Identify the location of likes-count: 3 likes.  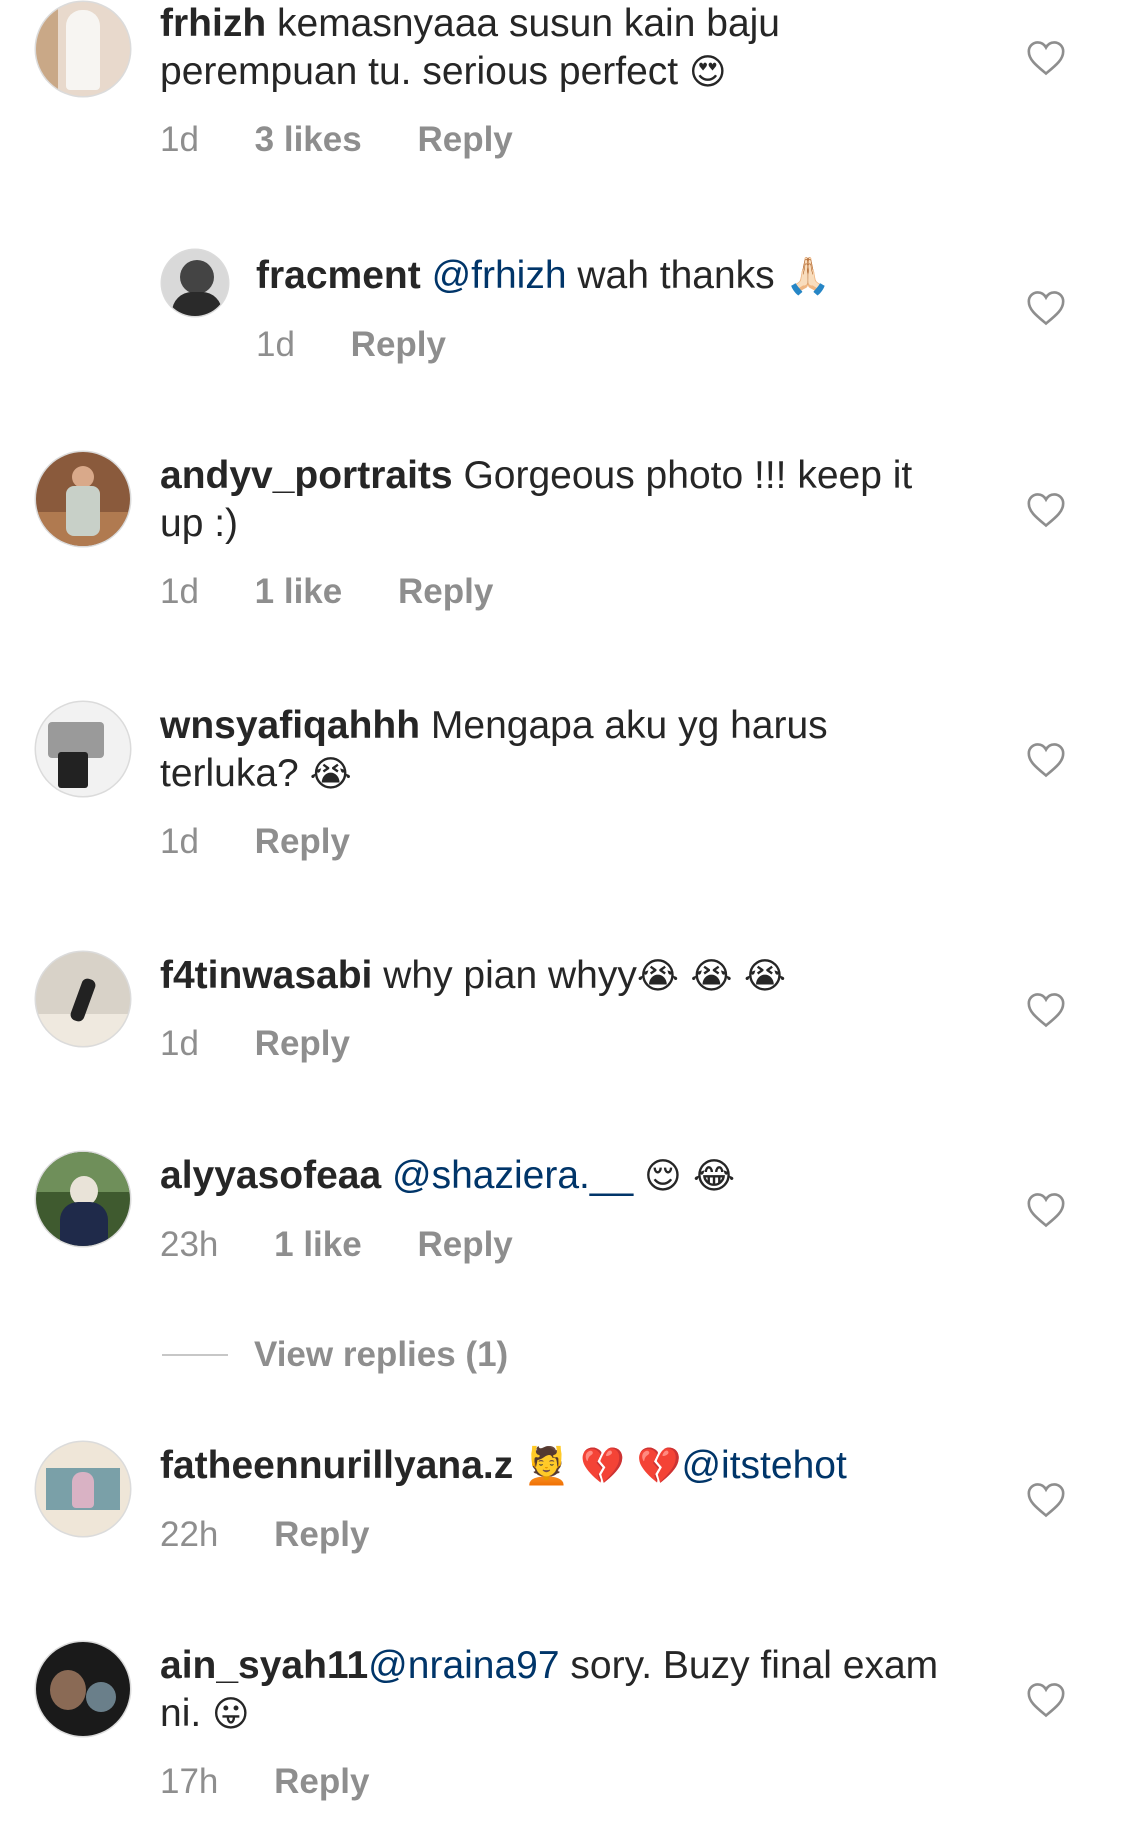
(308, 139).